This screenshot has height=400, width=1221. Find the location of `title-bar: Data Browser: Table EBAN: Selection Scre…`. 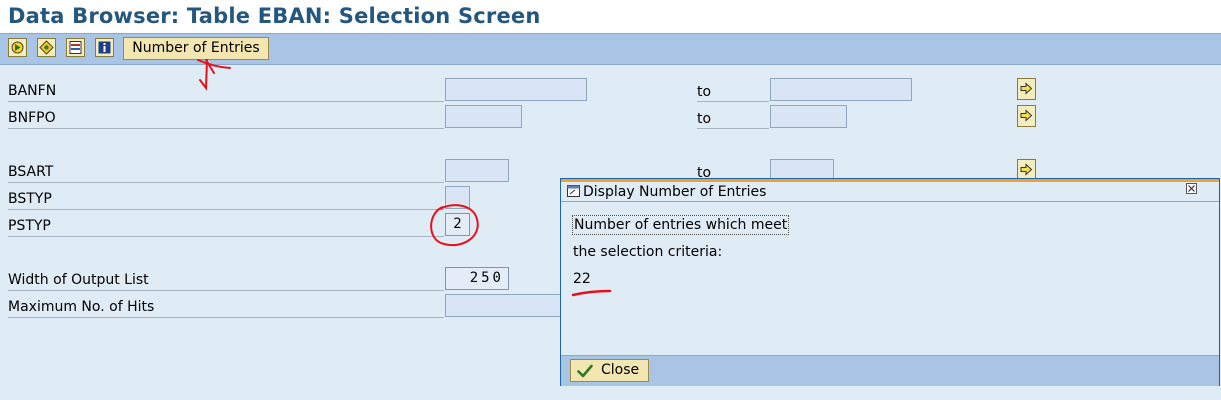

title-bar: Data Browser: Table EBAN: Selection Scre… is located at coordinates (610, 16).